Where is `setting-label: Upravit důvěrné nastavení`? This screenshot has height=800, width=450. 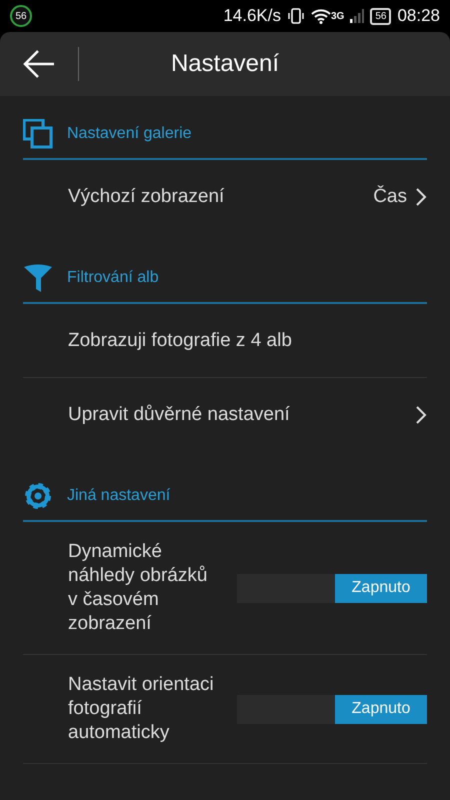
setting-label: Upravit důvěrné nastavení is located at coordinates (179, 415).